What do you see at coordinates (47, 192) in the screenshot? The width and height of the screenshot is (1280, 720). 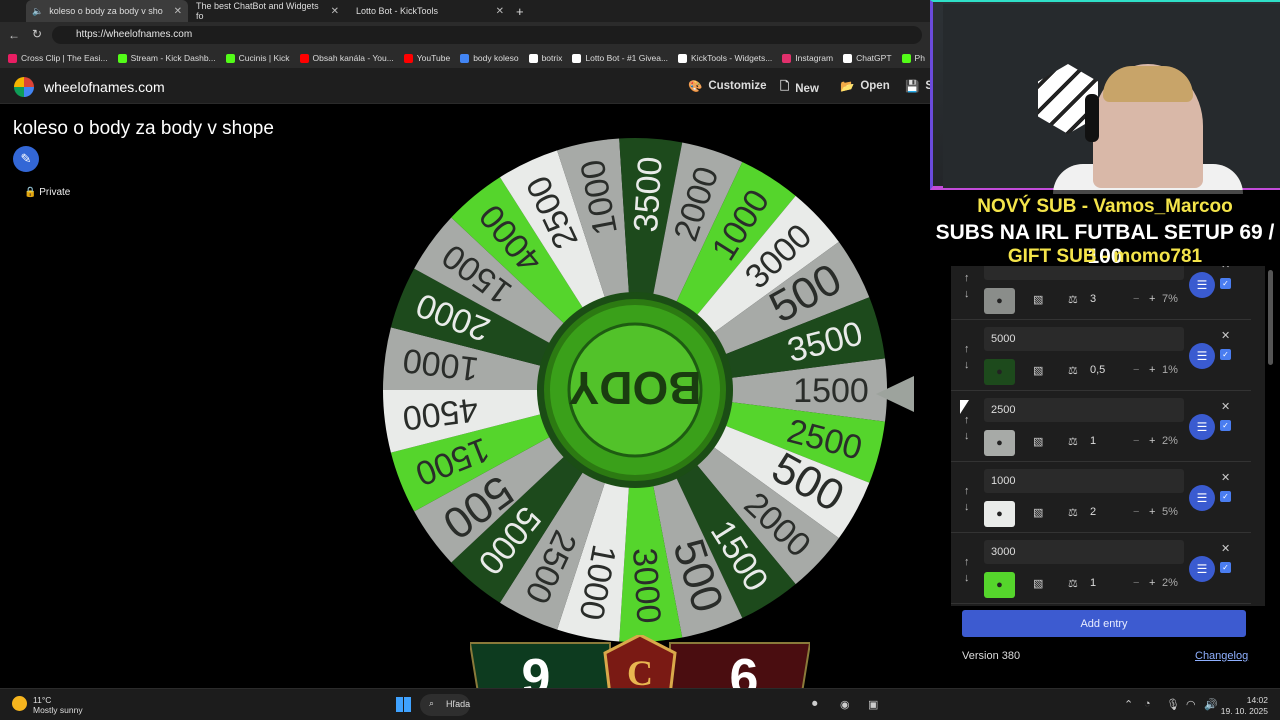 I see `private-badge: 🔒 Private` at bounding box center [47, 192].